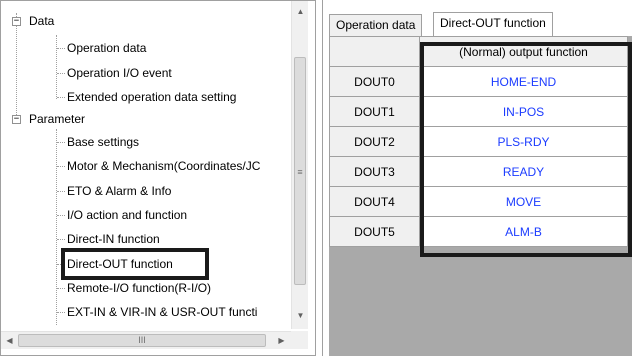 The image size is (632, 356). What do you see at coordinates (151, 97) in the screenshot?
I see `tree-item-extended-operation-data: Extended operation data setting` at bounding box center [151, 97].